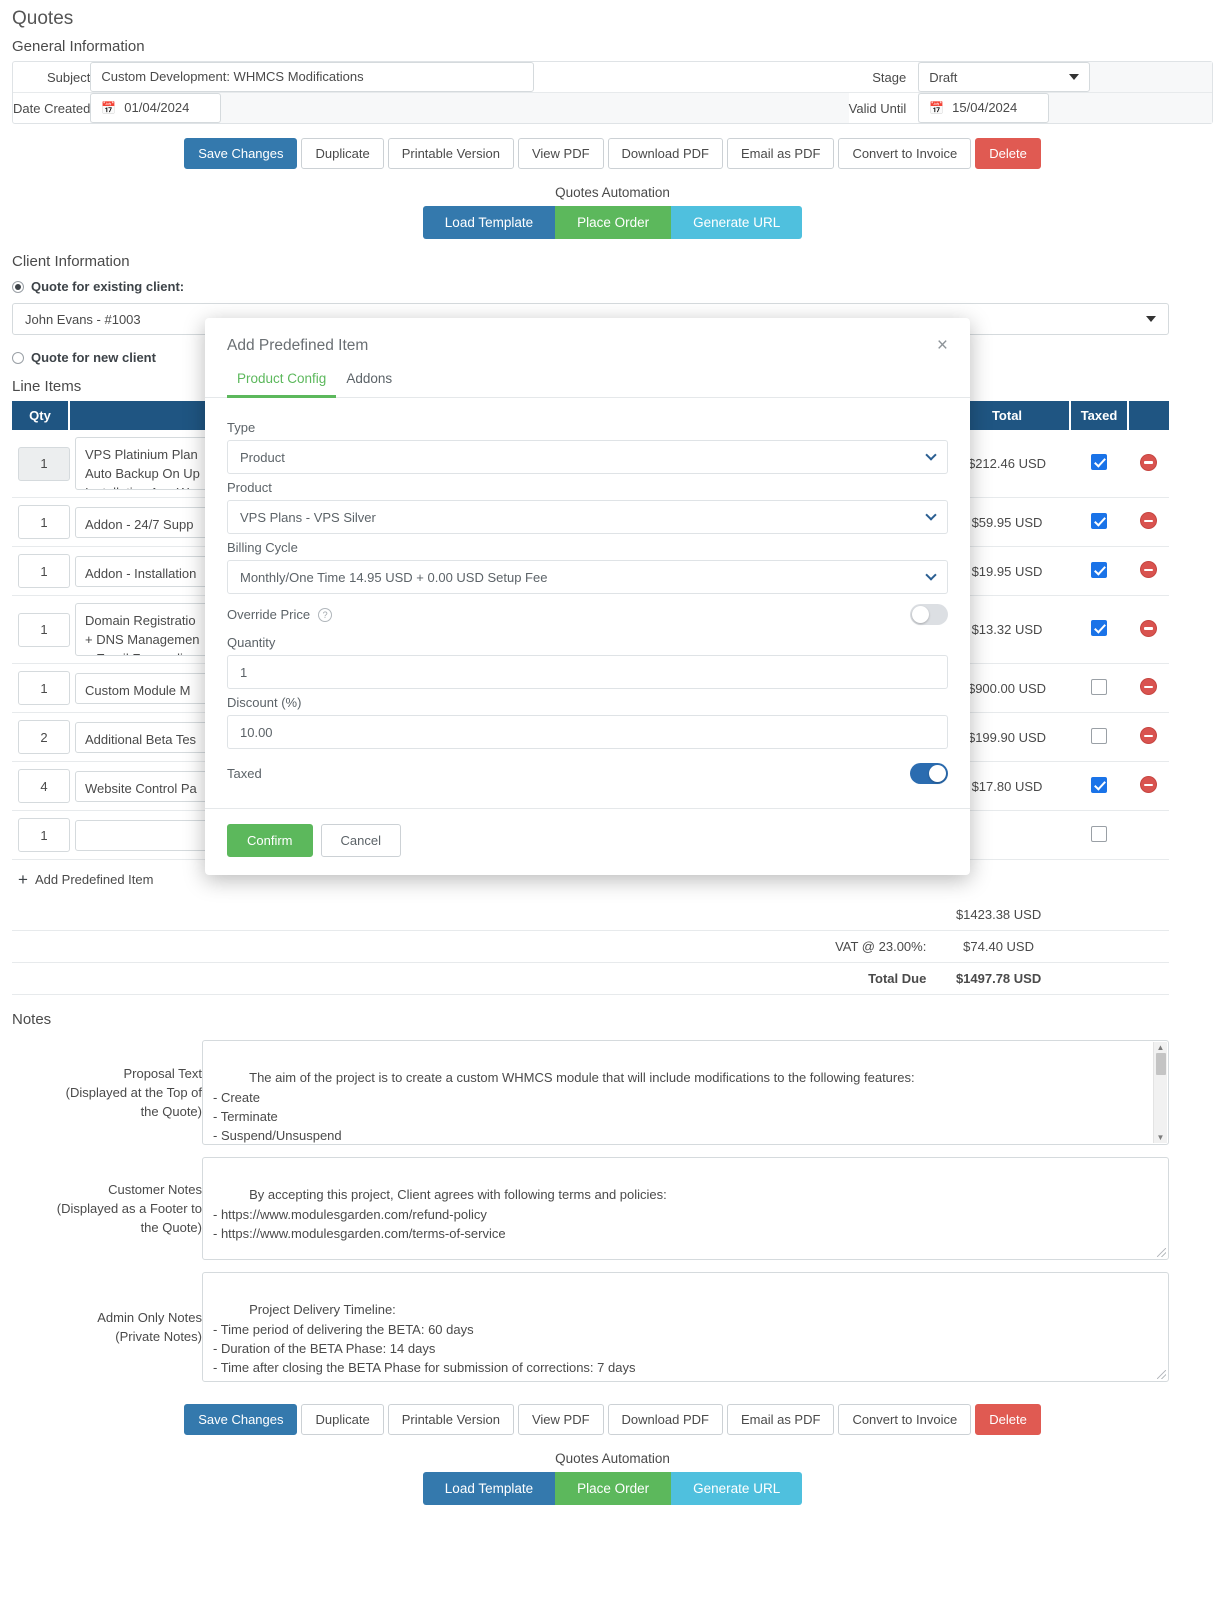  Describe the element at coordinates (590, 946) in the screenshot. I see `totals-row: VAT @ 23.00%: $74.40 USD` at that location.